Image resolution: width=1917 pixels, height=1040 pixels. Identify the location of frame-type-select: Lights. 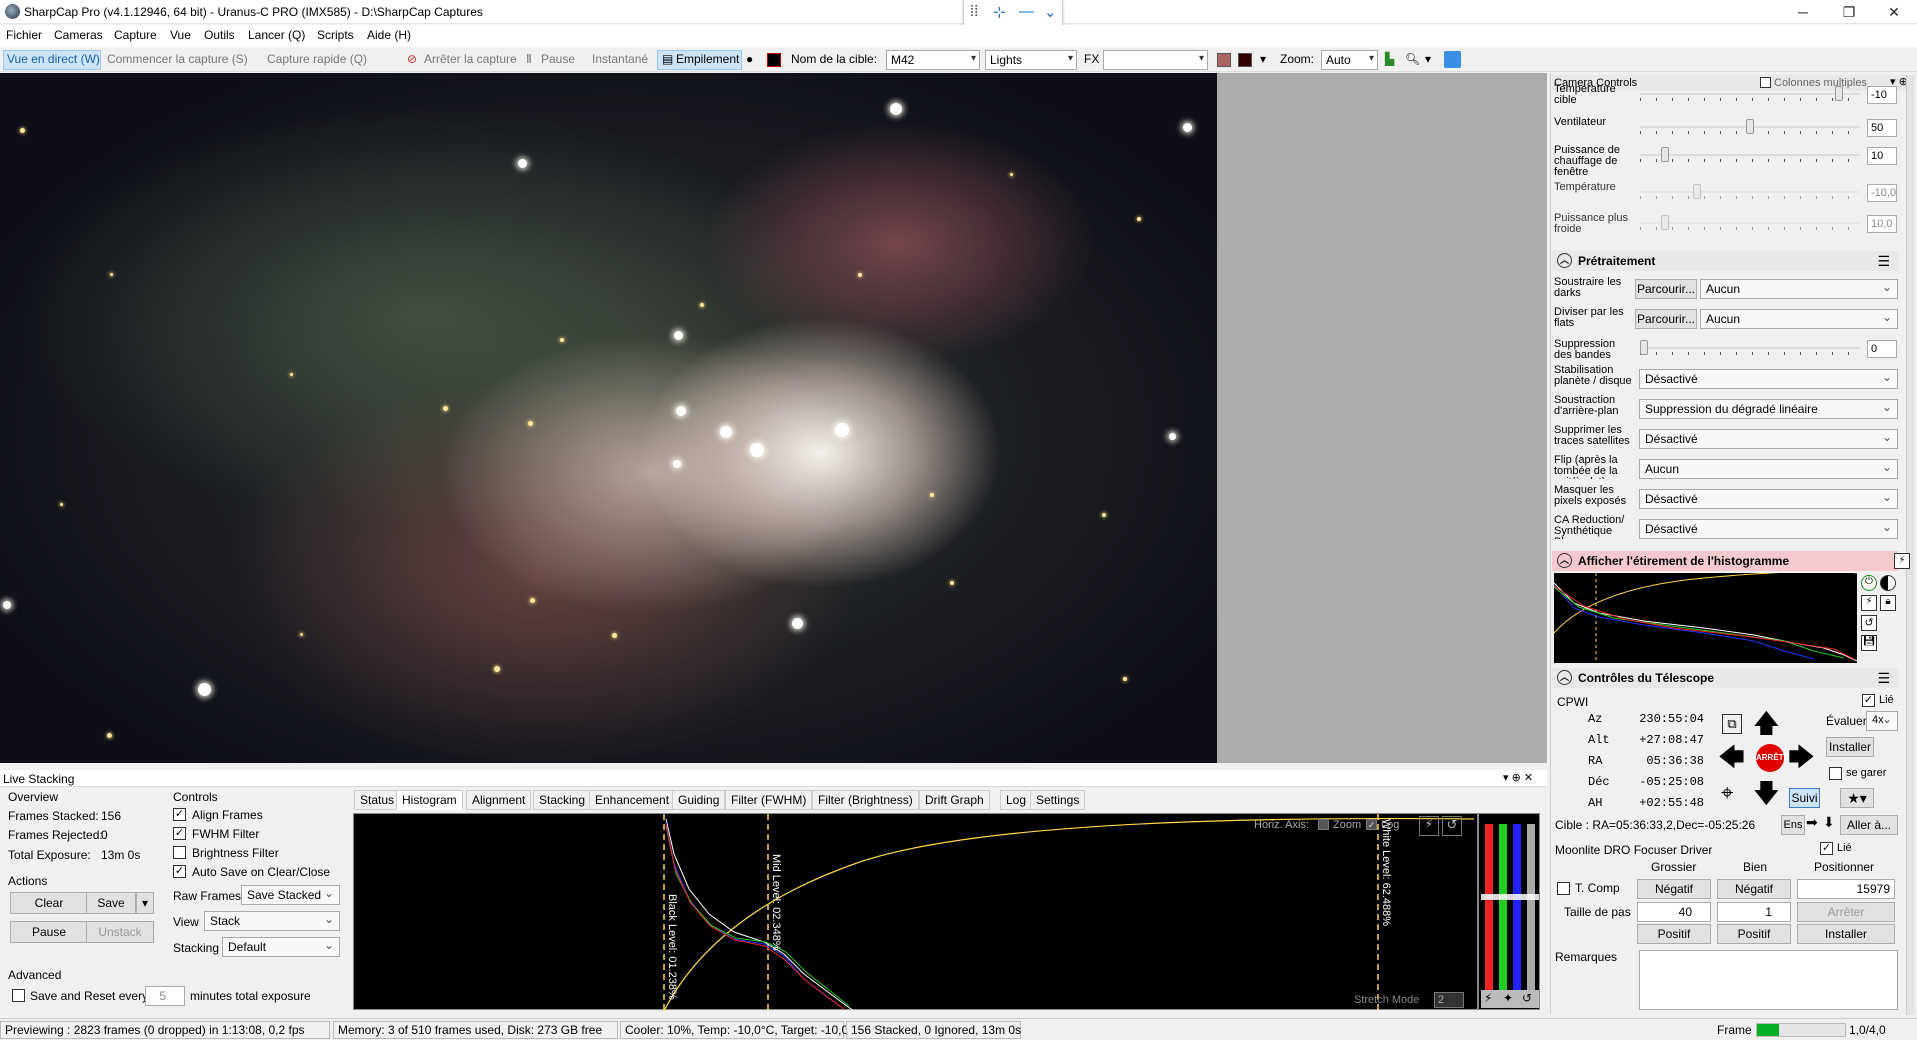
(1031, 60).